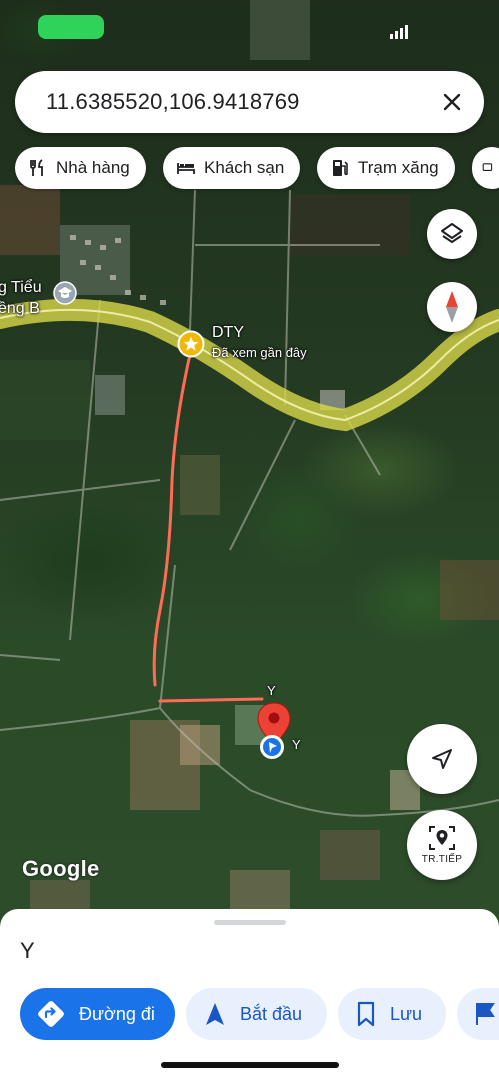  I want to click on battery-indicator, so click(71, 27).